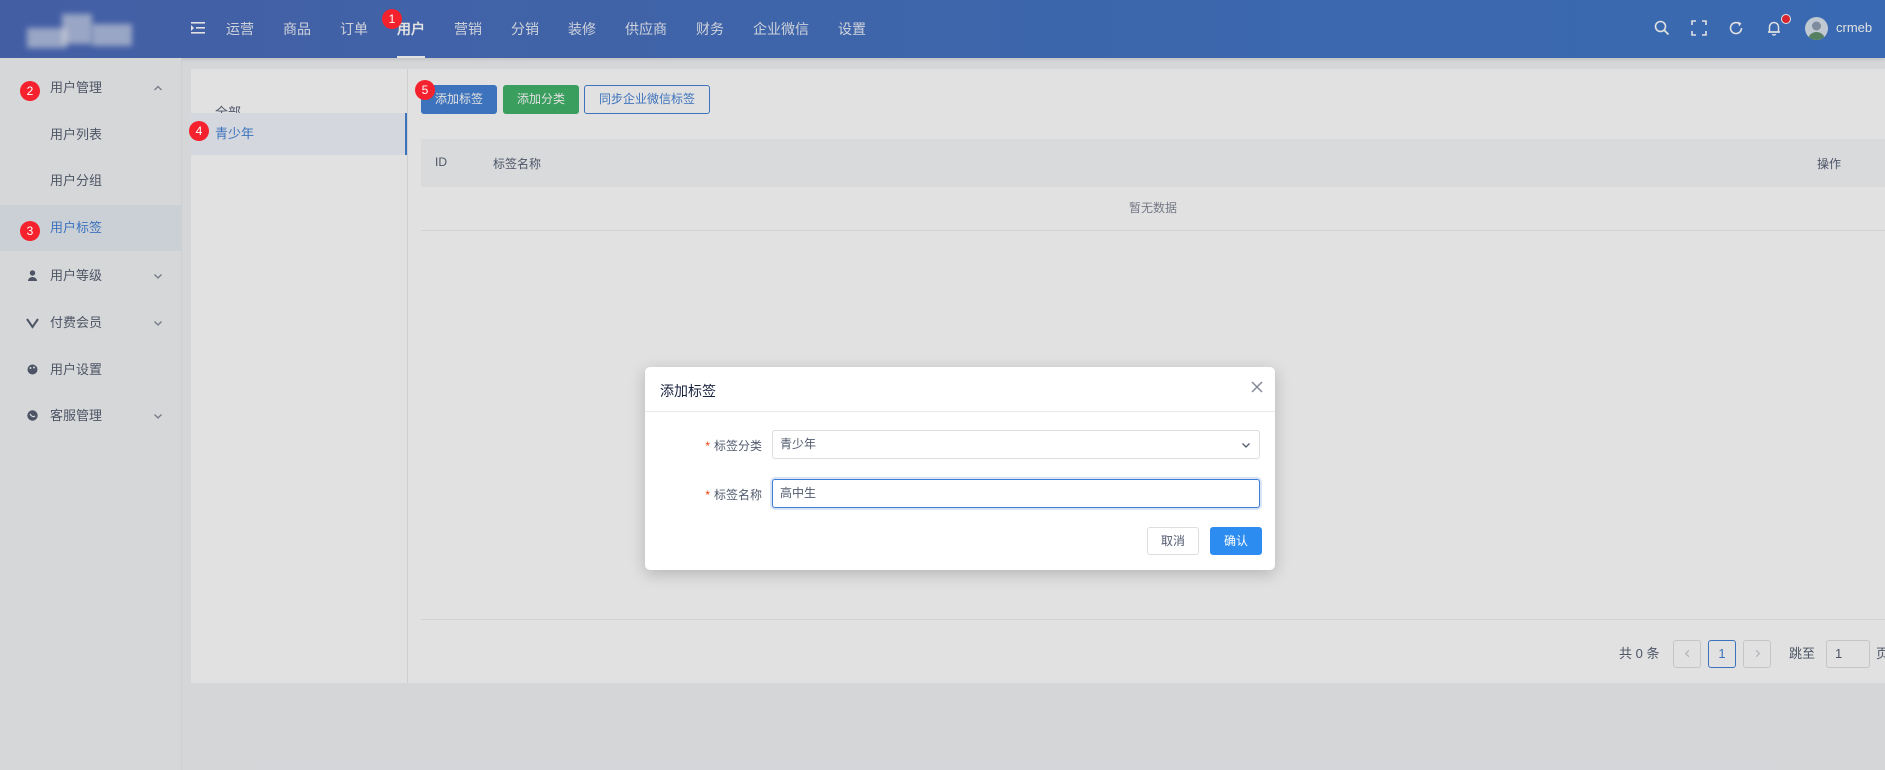 Image resolution: width=1885 pixels, height=770 pixels. What do you see at coordinates (798, 444) in the screenshot?
I see `category-select-value: 青少年` at bounding box center [798, 444].